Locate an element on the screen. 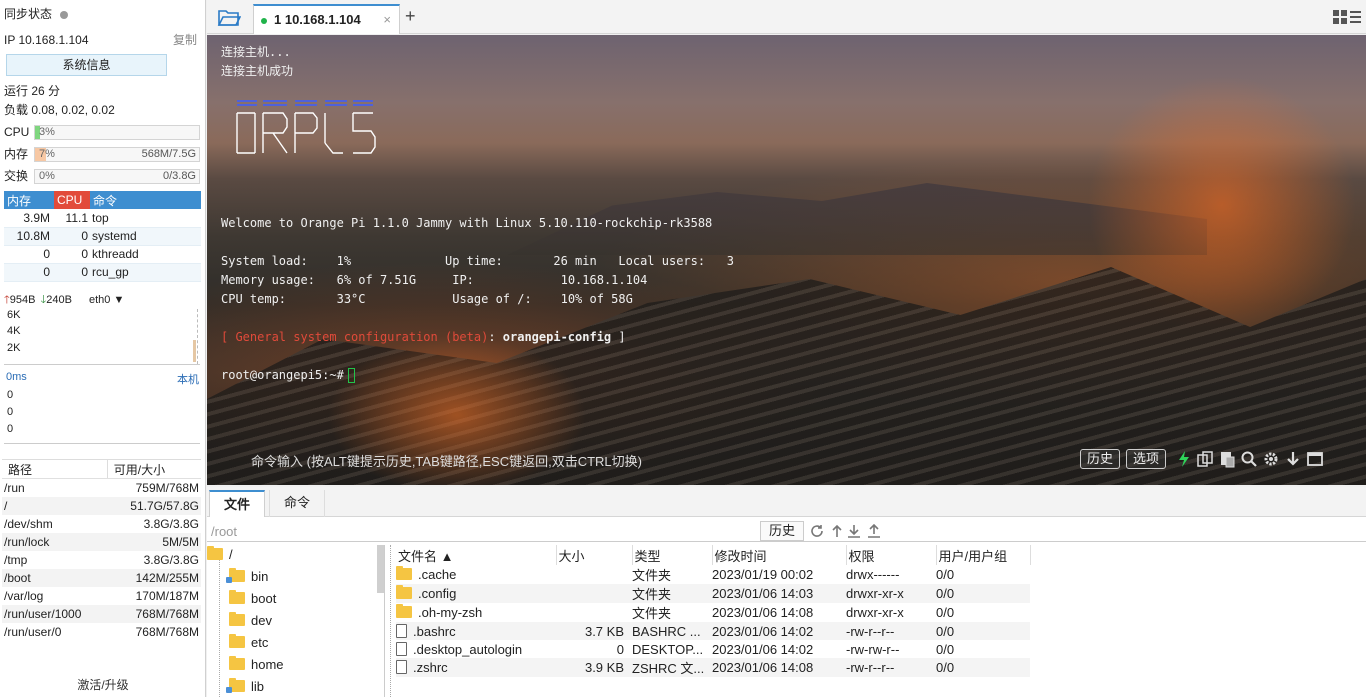 This screenshot has height=697, width=1366. column-header-owner: 用户/用户组 is located at coordinates (983, 555).